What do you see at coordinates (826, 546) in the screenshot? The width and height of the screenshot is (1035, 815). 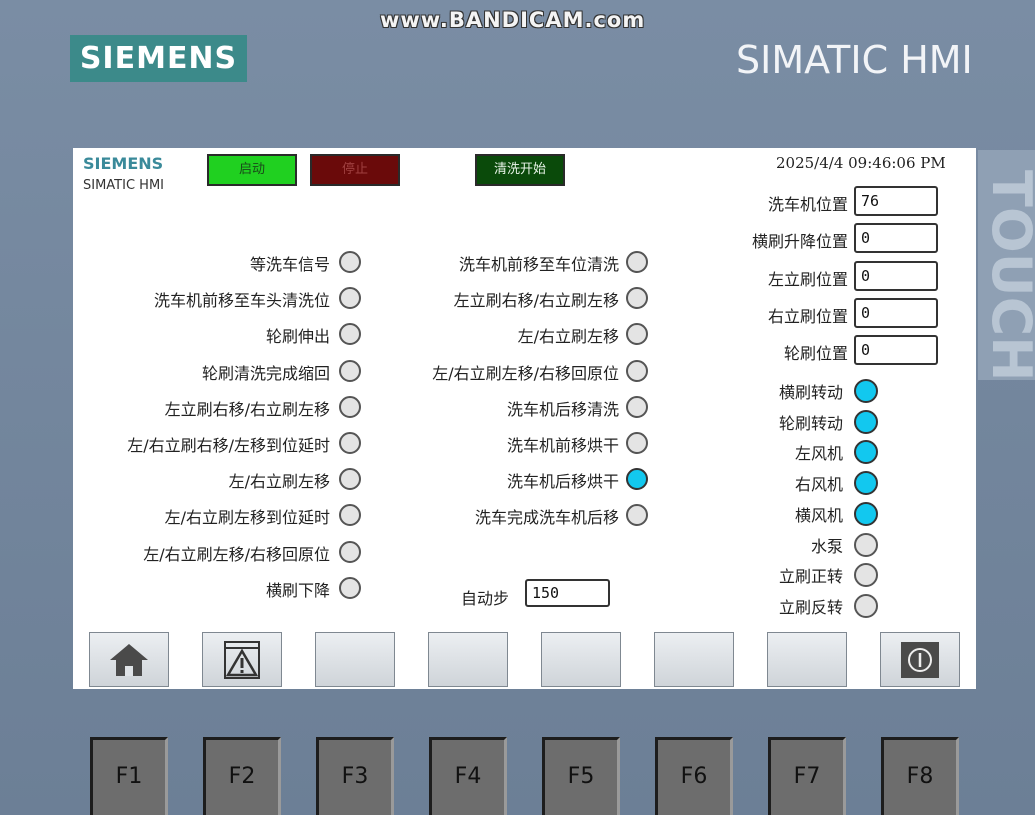 I see `output-label: 水泵` at bounding box center [826, 546].